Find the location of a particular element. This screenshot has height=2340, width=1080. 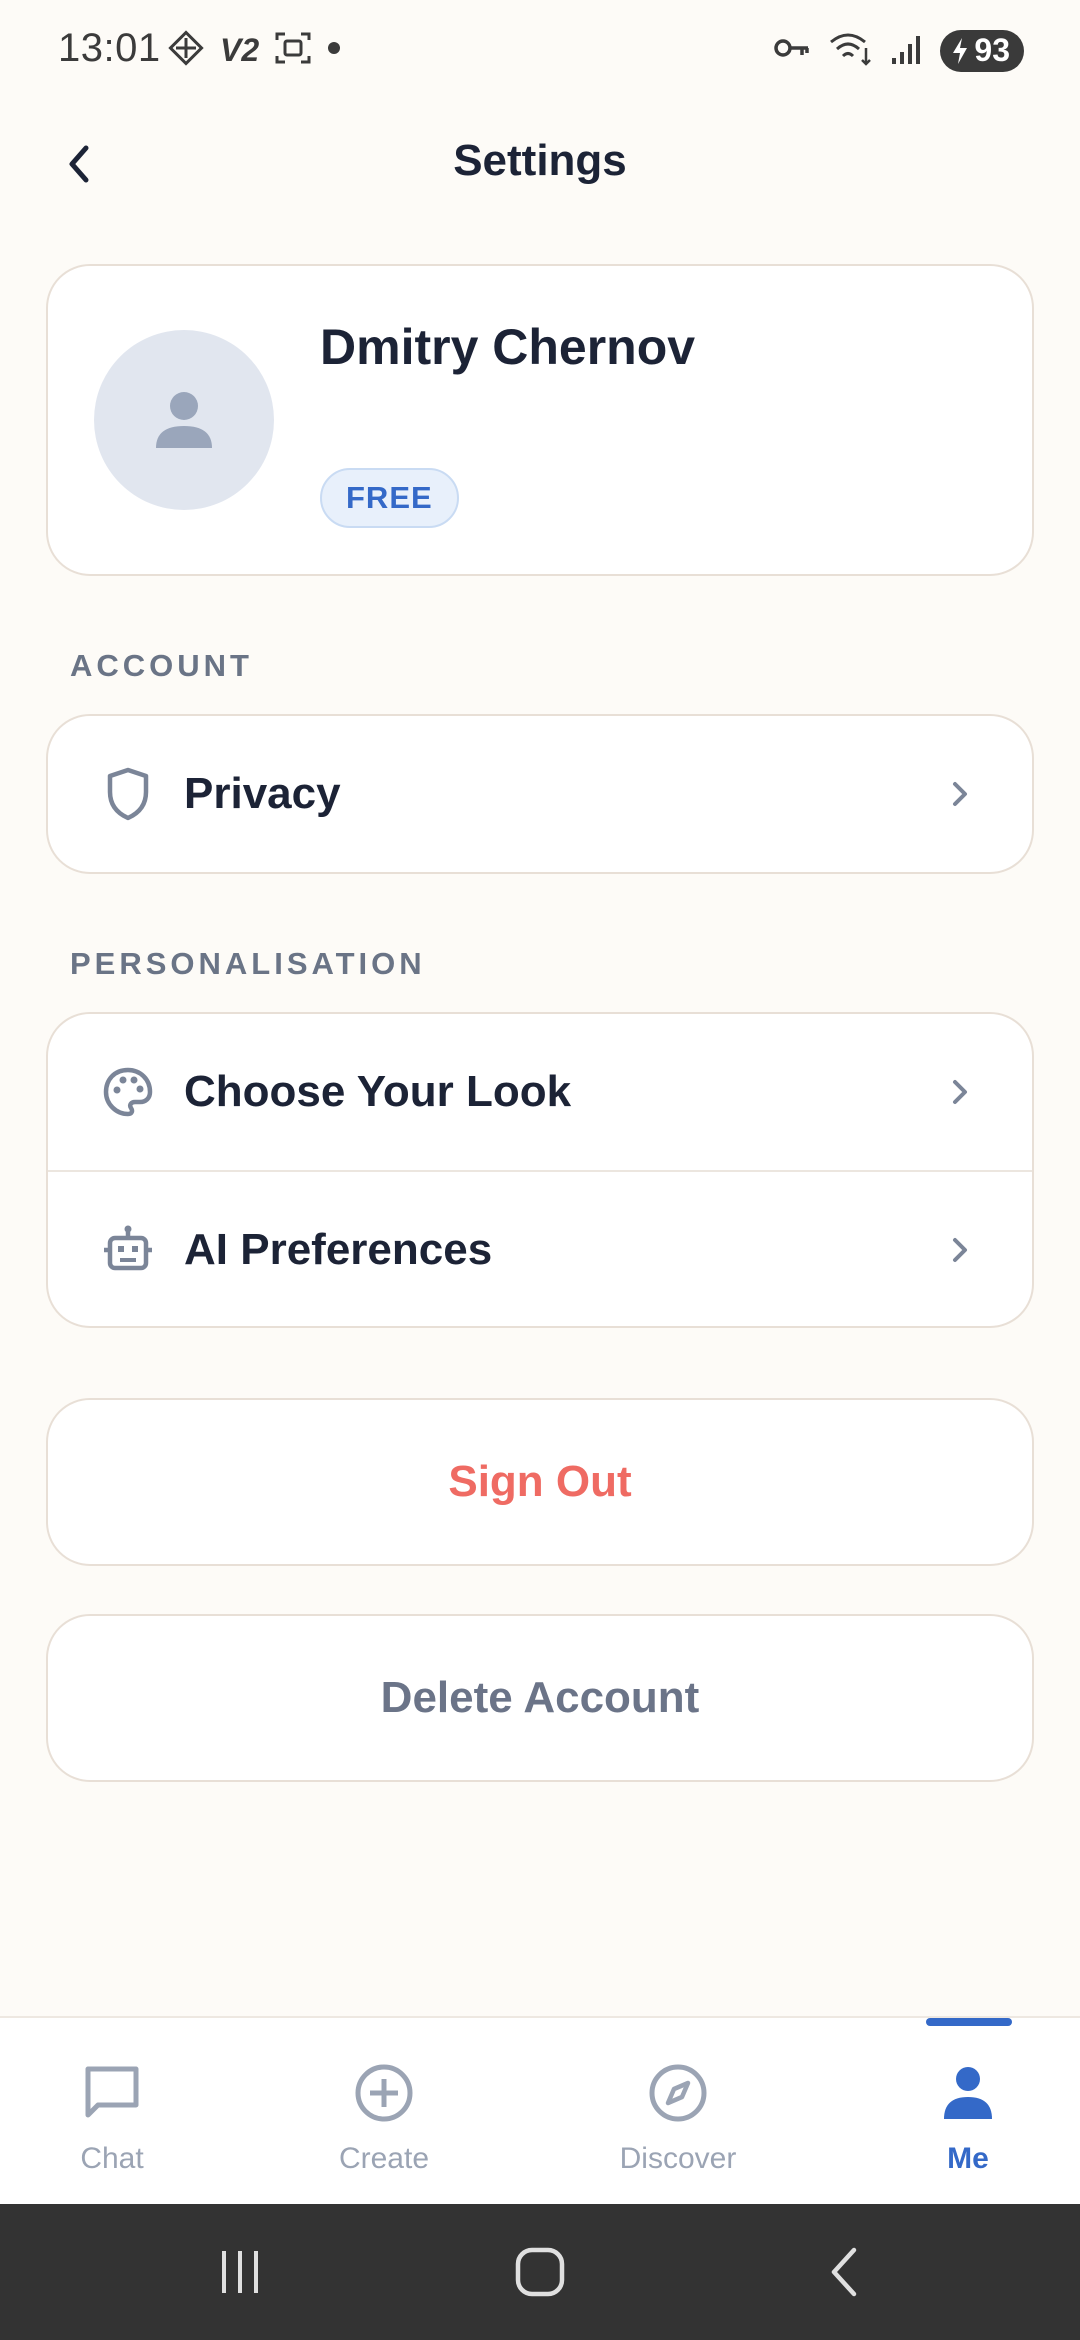

account-card: Privacy is located at coordinates (540, 794).